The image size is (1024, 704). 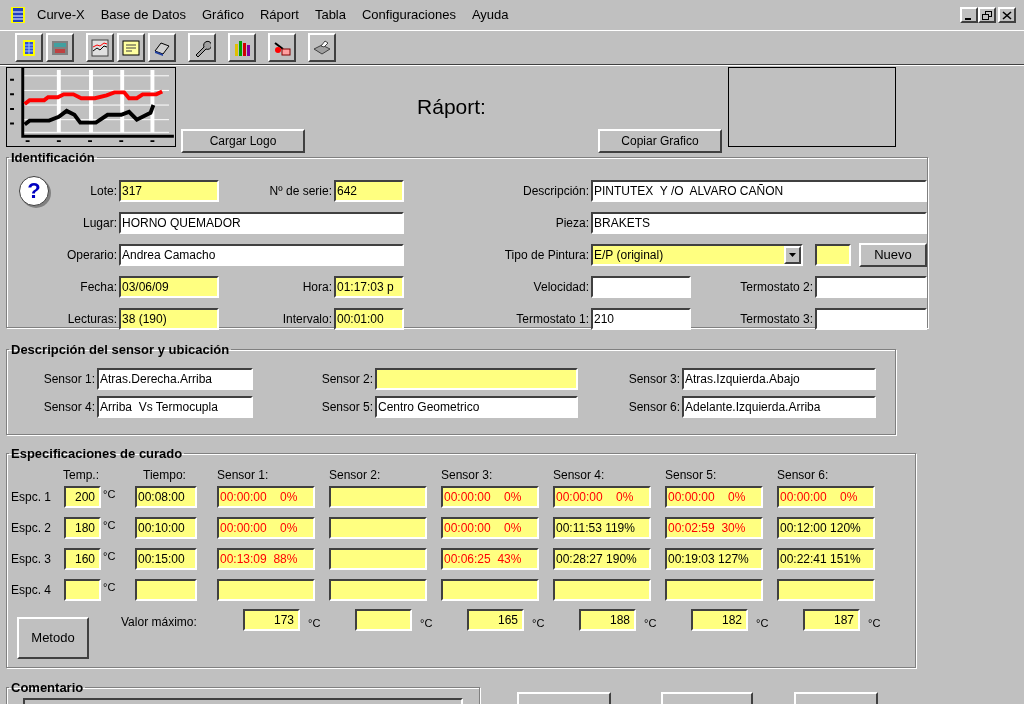 I want to click on input-field: 00:08:00, so click(x=166, y=496).